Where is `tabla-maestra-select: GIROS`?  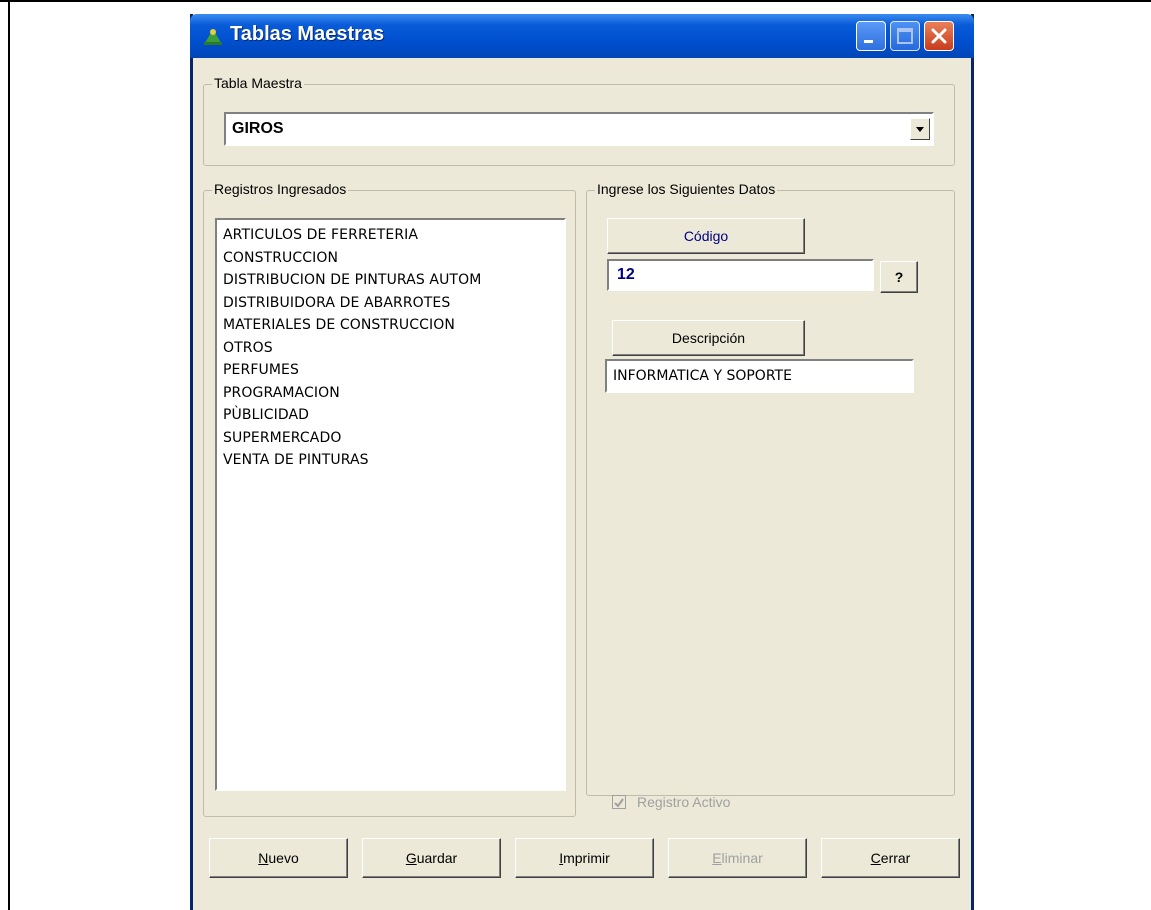 tabla-maestra-select: GIROS is located at coordinates (579, 129).